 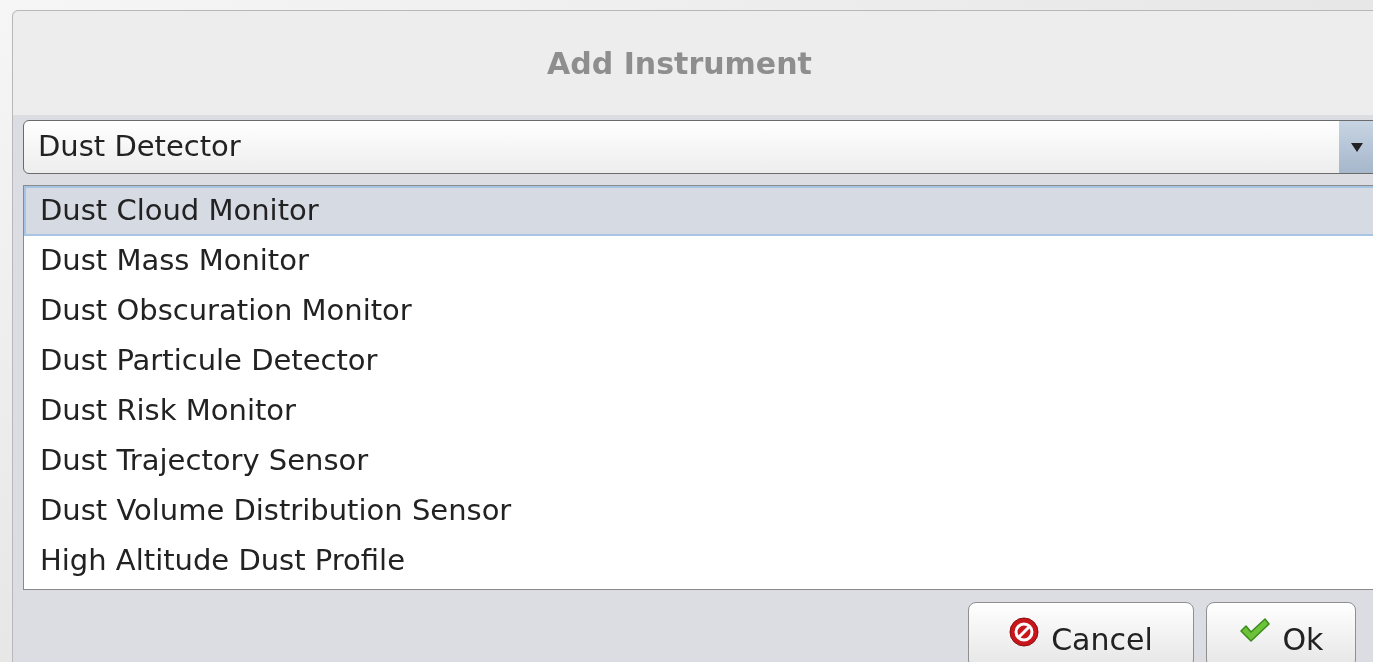 I want to click on instrument-list-item: Dust Particule Detector, so click(x=698, y=361).